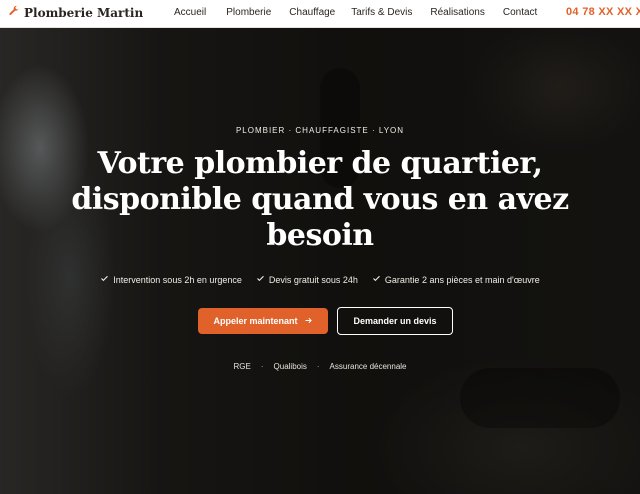  What do you see at coordinates (381, 12) in the screenshot?
I see `nav-link-tarifs-devis: Tarifs & Devis` at bounding box center [381, 12].